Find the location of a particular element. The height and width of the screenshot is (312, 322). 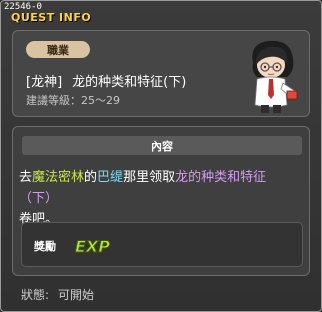

quest-status: 狀態: 可開始 is located at coordinates (57, 294).